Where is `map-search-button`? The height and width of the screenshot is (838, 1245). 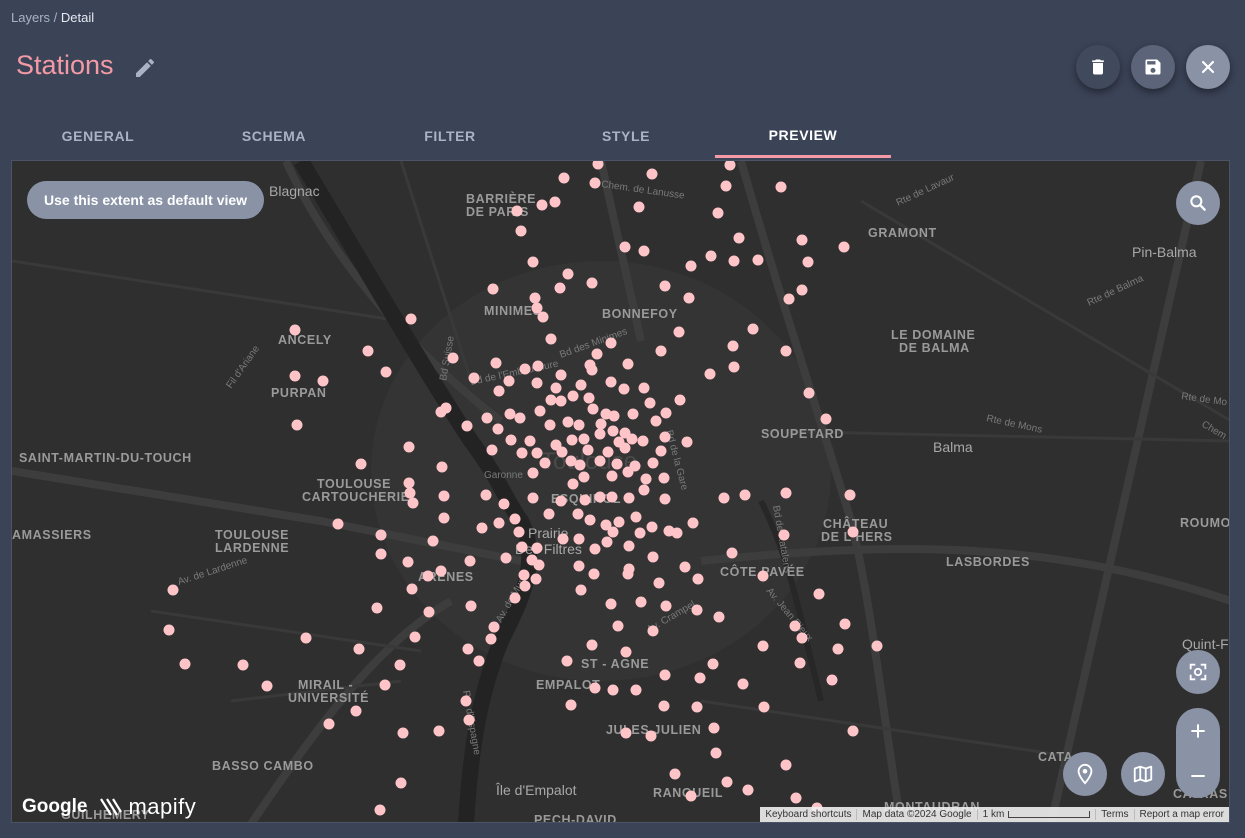 map-search-button is located at coordinates (1198, 203).